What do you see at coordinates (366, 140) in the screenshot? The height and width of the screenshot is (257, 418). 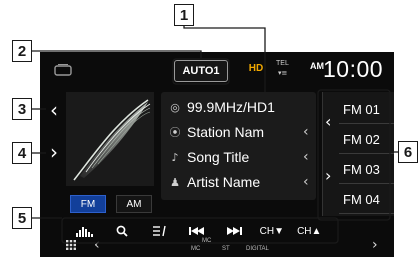 I see `preset-item: FM 02` at bounding box center [366, 140].